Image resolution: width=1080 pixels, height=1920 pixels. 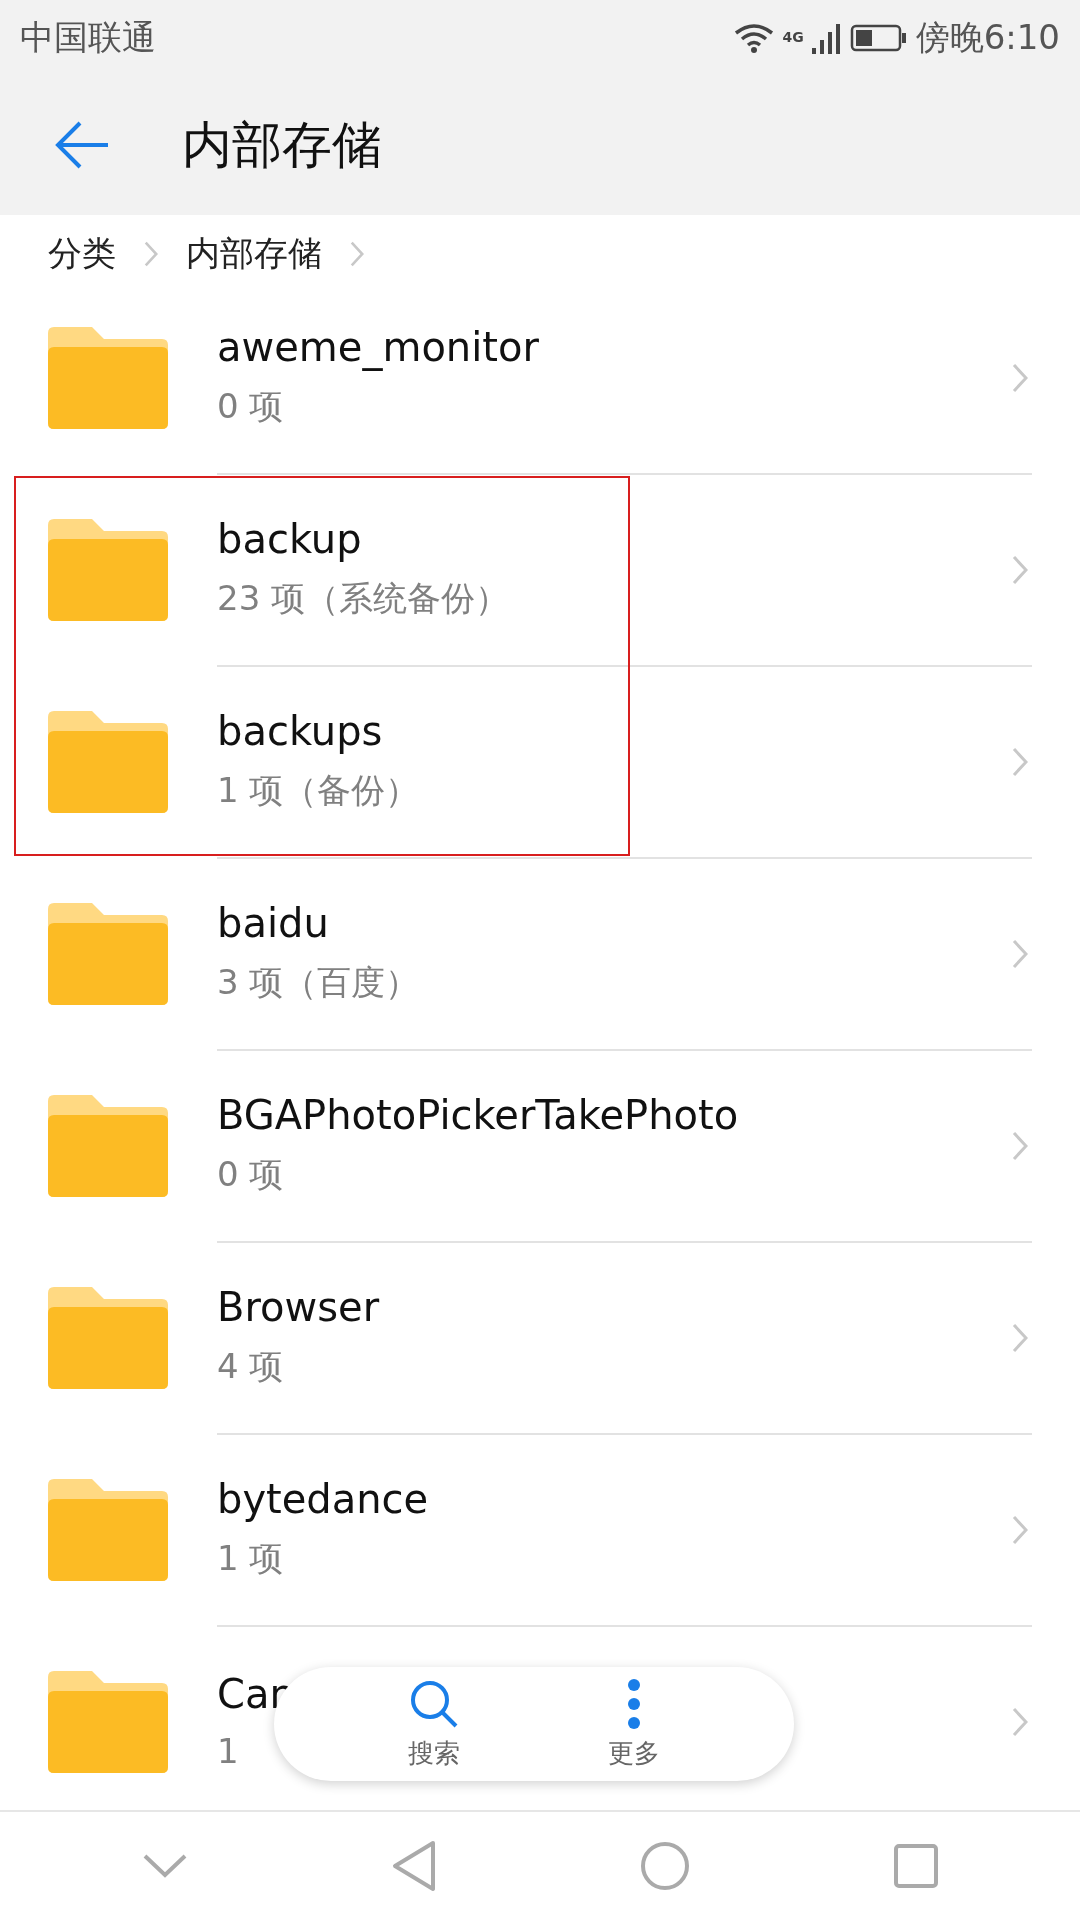 I want to click on folder-row: Browser 4 项, so click(x=540, y=1338).